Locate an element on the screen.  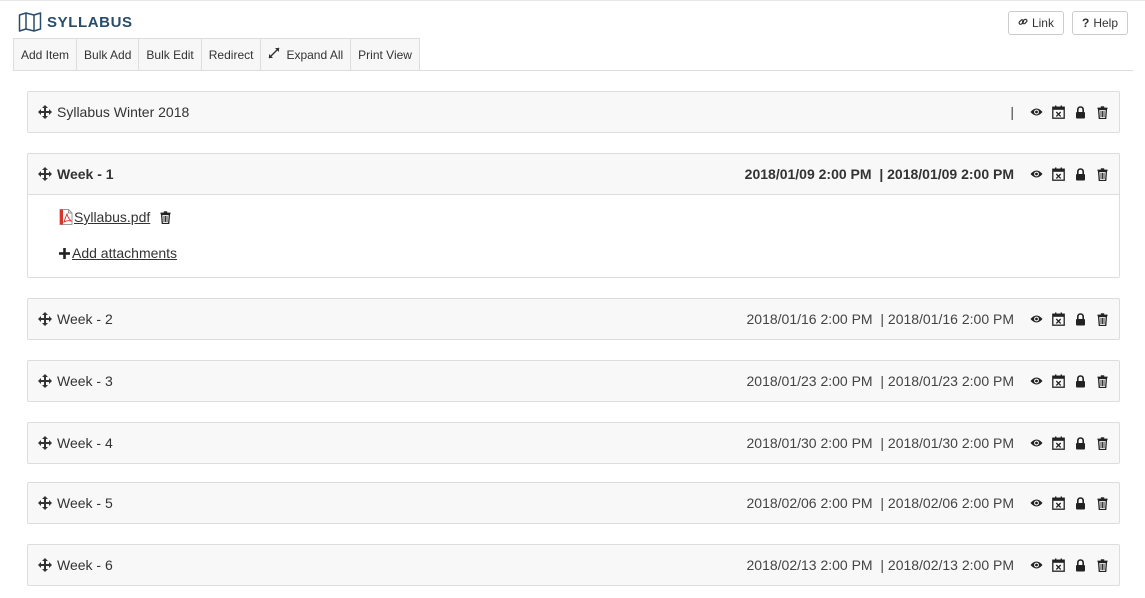
link-button: Link is located at coordinates (1035, 23).